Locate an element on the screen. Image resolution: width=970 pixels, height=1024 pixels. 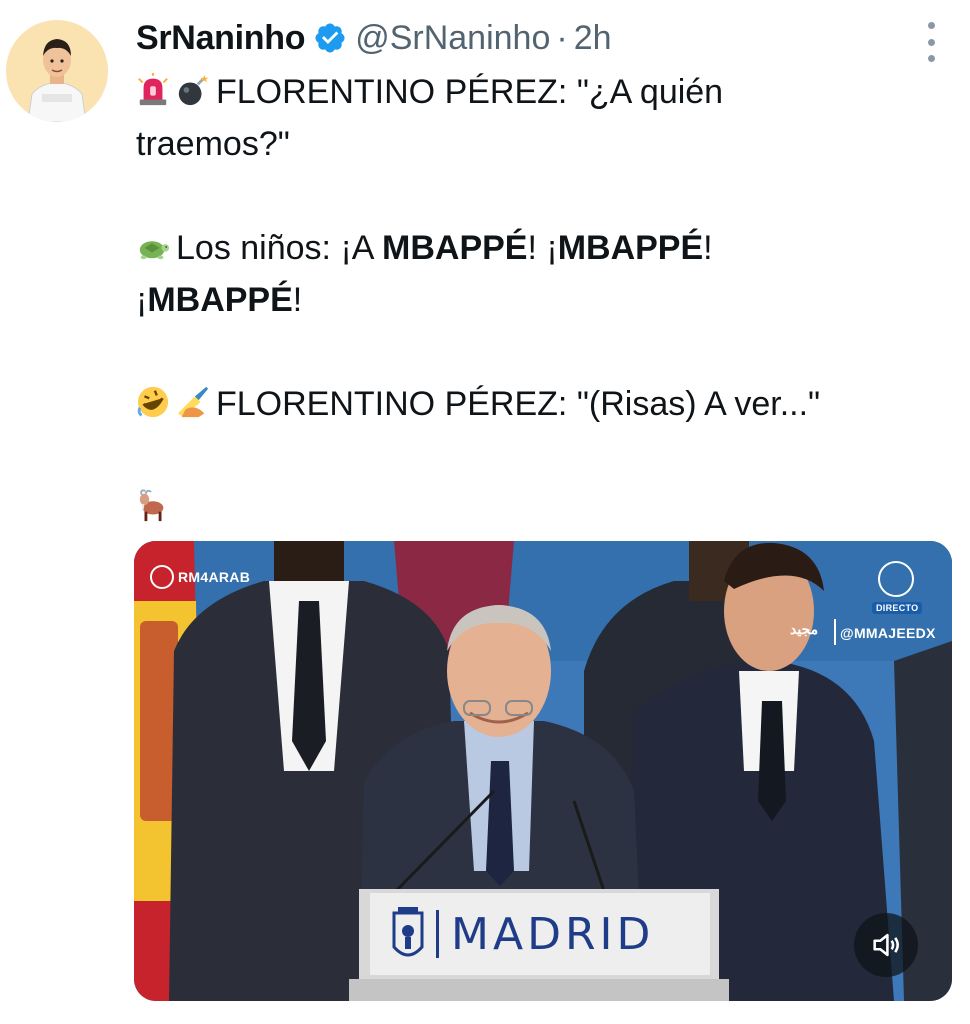
tweet-header: SrNaninho @SrNaninho · 2h is located at coordinates (374, 38).